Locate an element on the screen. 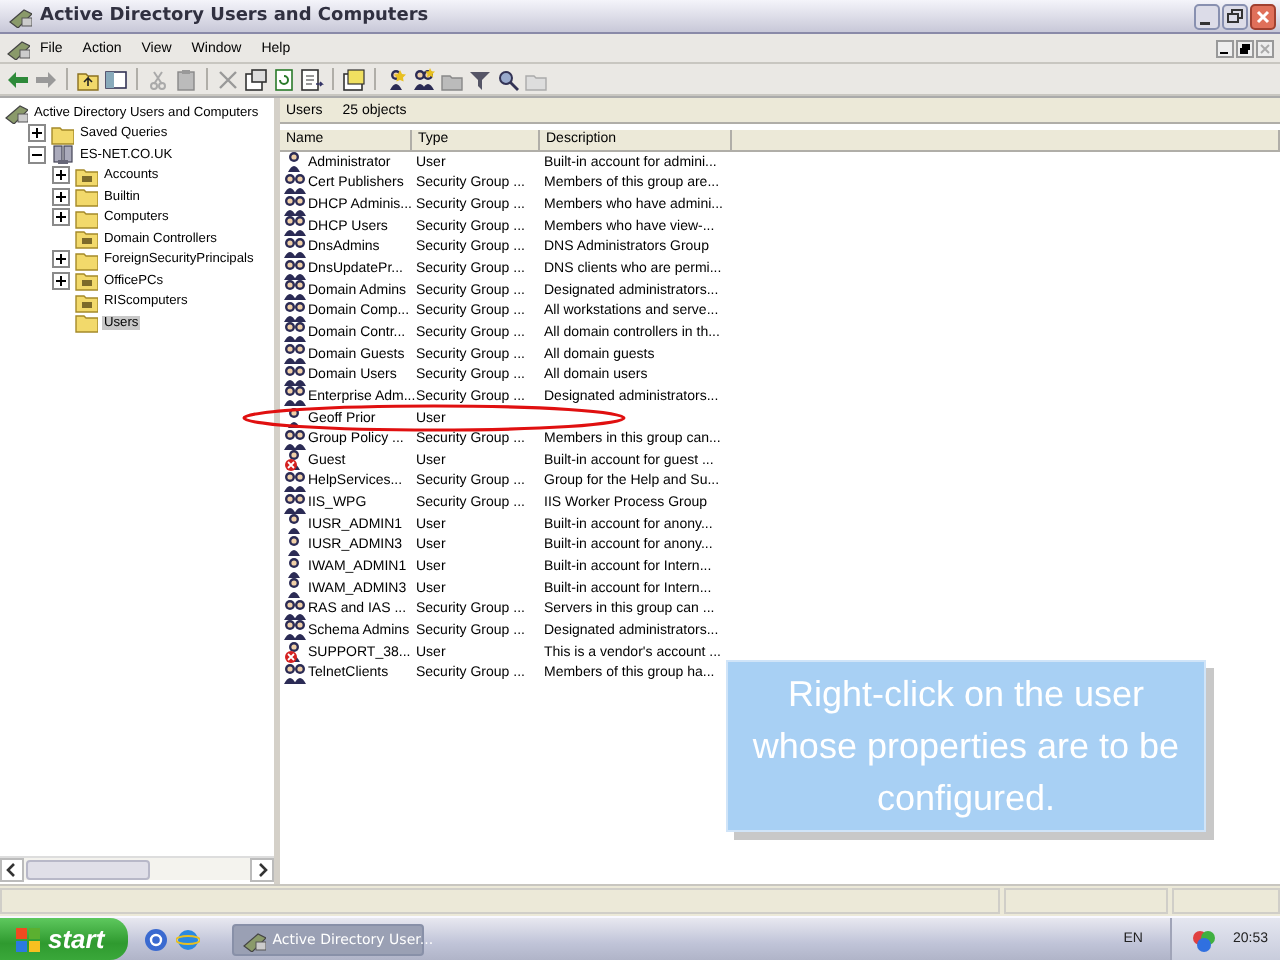 This screenshot has height=960, width=1280. scroll-right-icon is located at coordinates (262, 869).